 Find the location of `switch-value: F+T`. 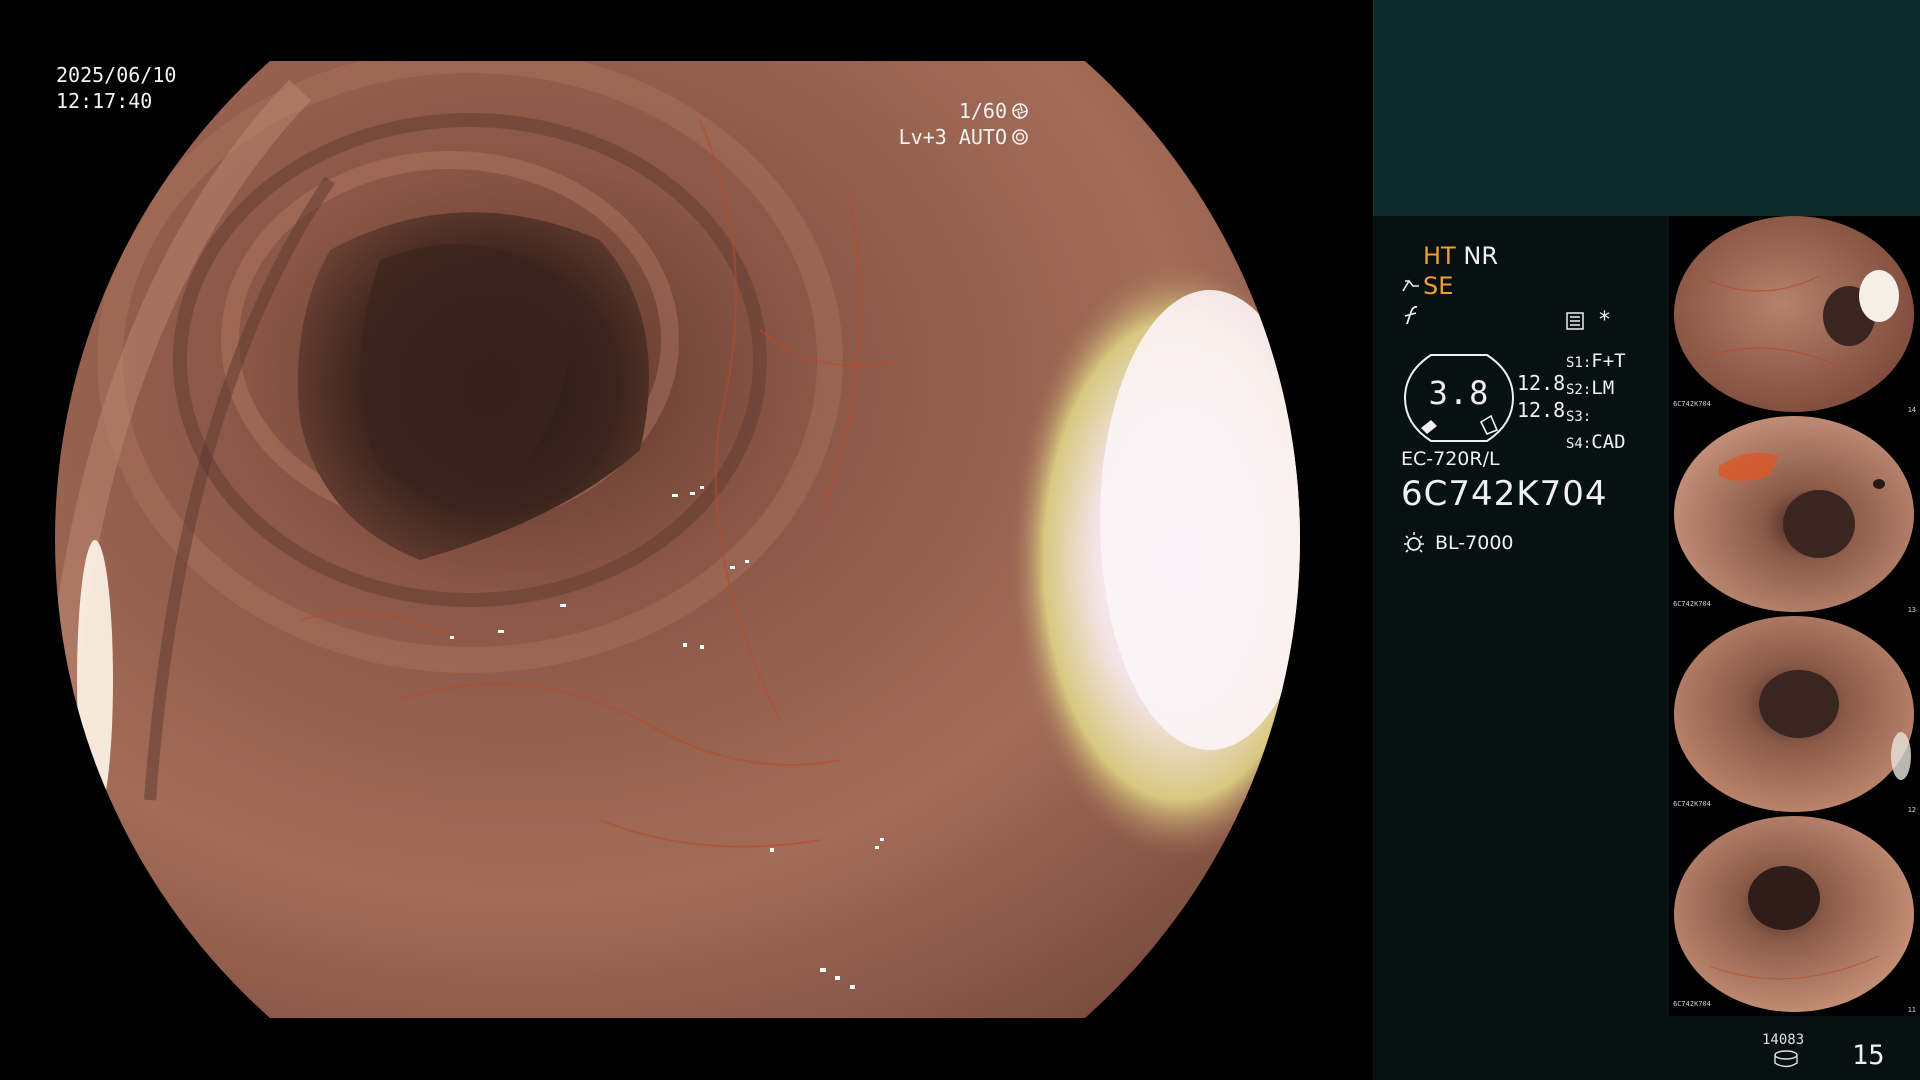

switch-value: F+T is located at coordinates (1608, 361).